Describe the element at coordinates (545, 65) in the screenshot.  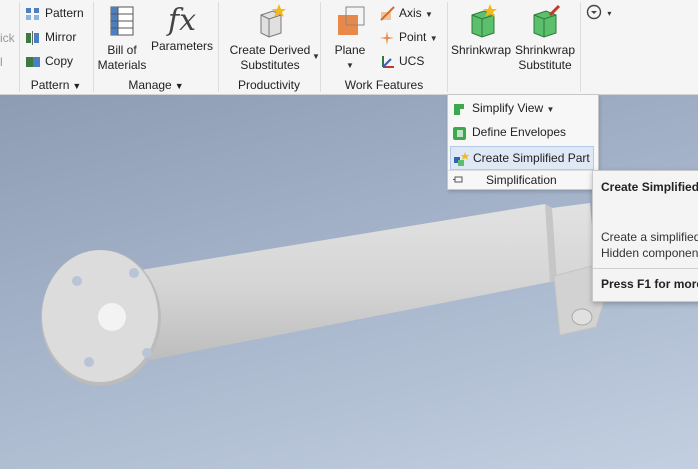
I see `shrinkwrap-sub-label-2: Substitute` at that location.